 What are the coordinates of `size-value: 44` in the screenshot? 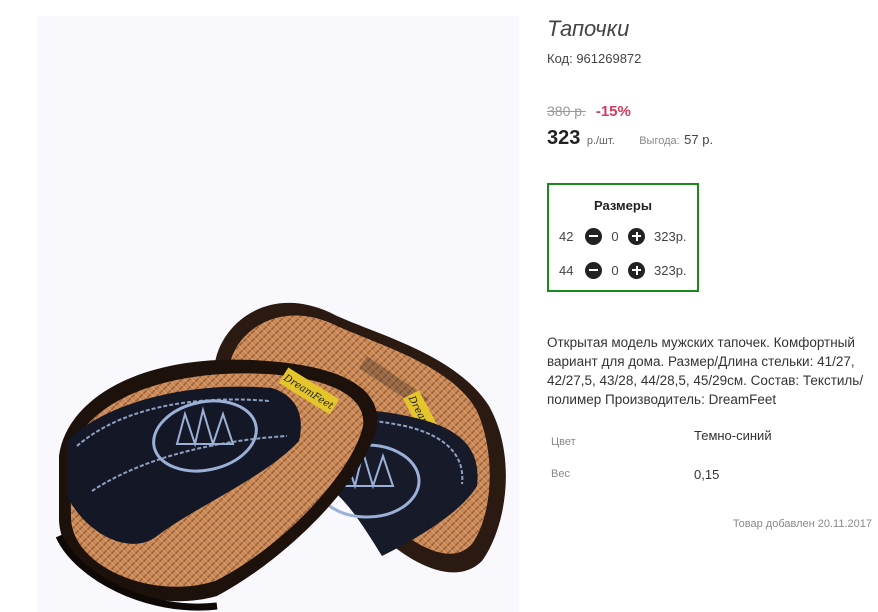 It's located at (566, 270).